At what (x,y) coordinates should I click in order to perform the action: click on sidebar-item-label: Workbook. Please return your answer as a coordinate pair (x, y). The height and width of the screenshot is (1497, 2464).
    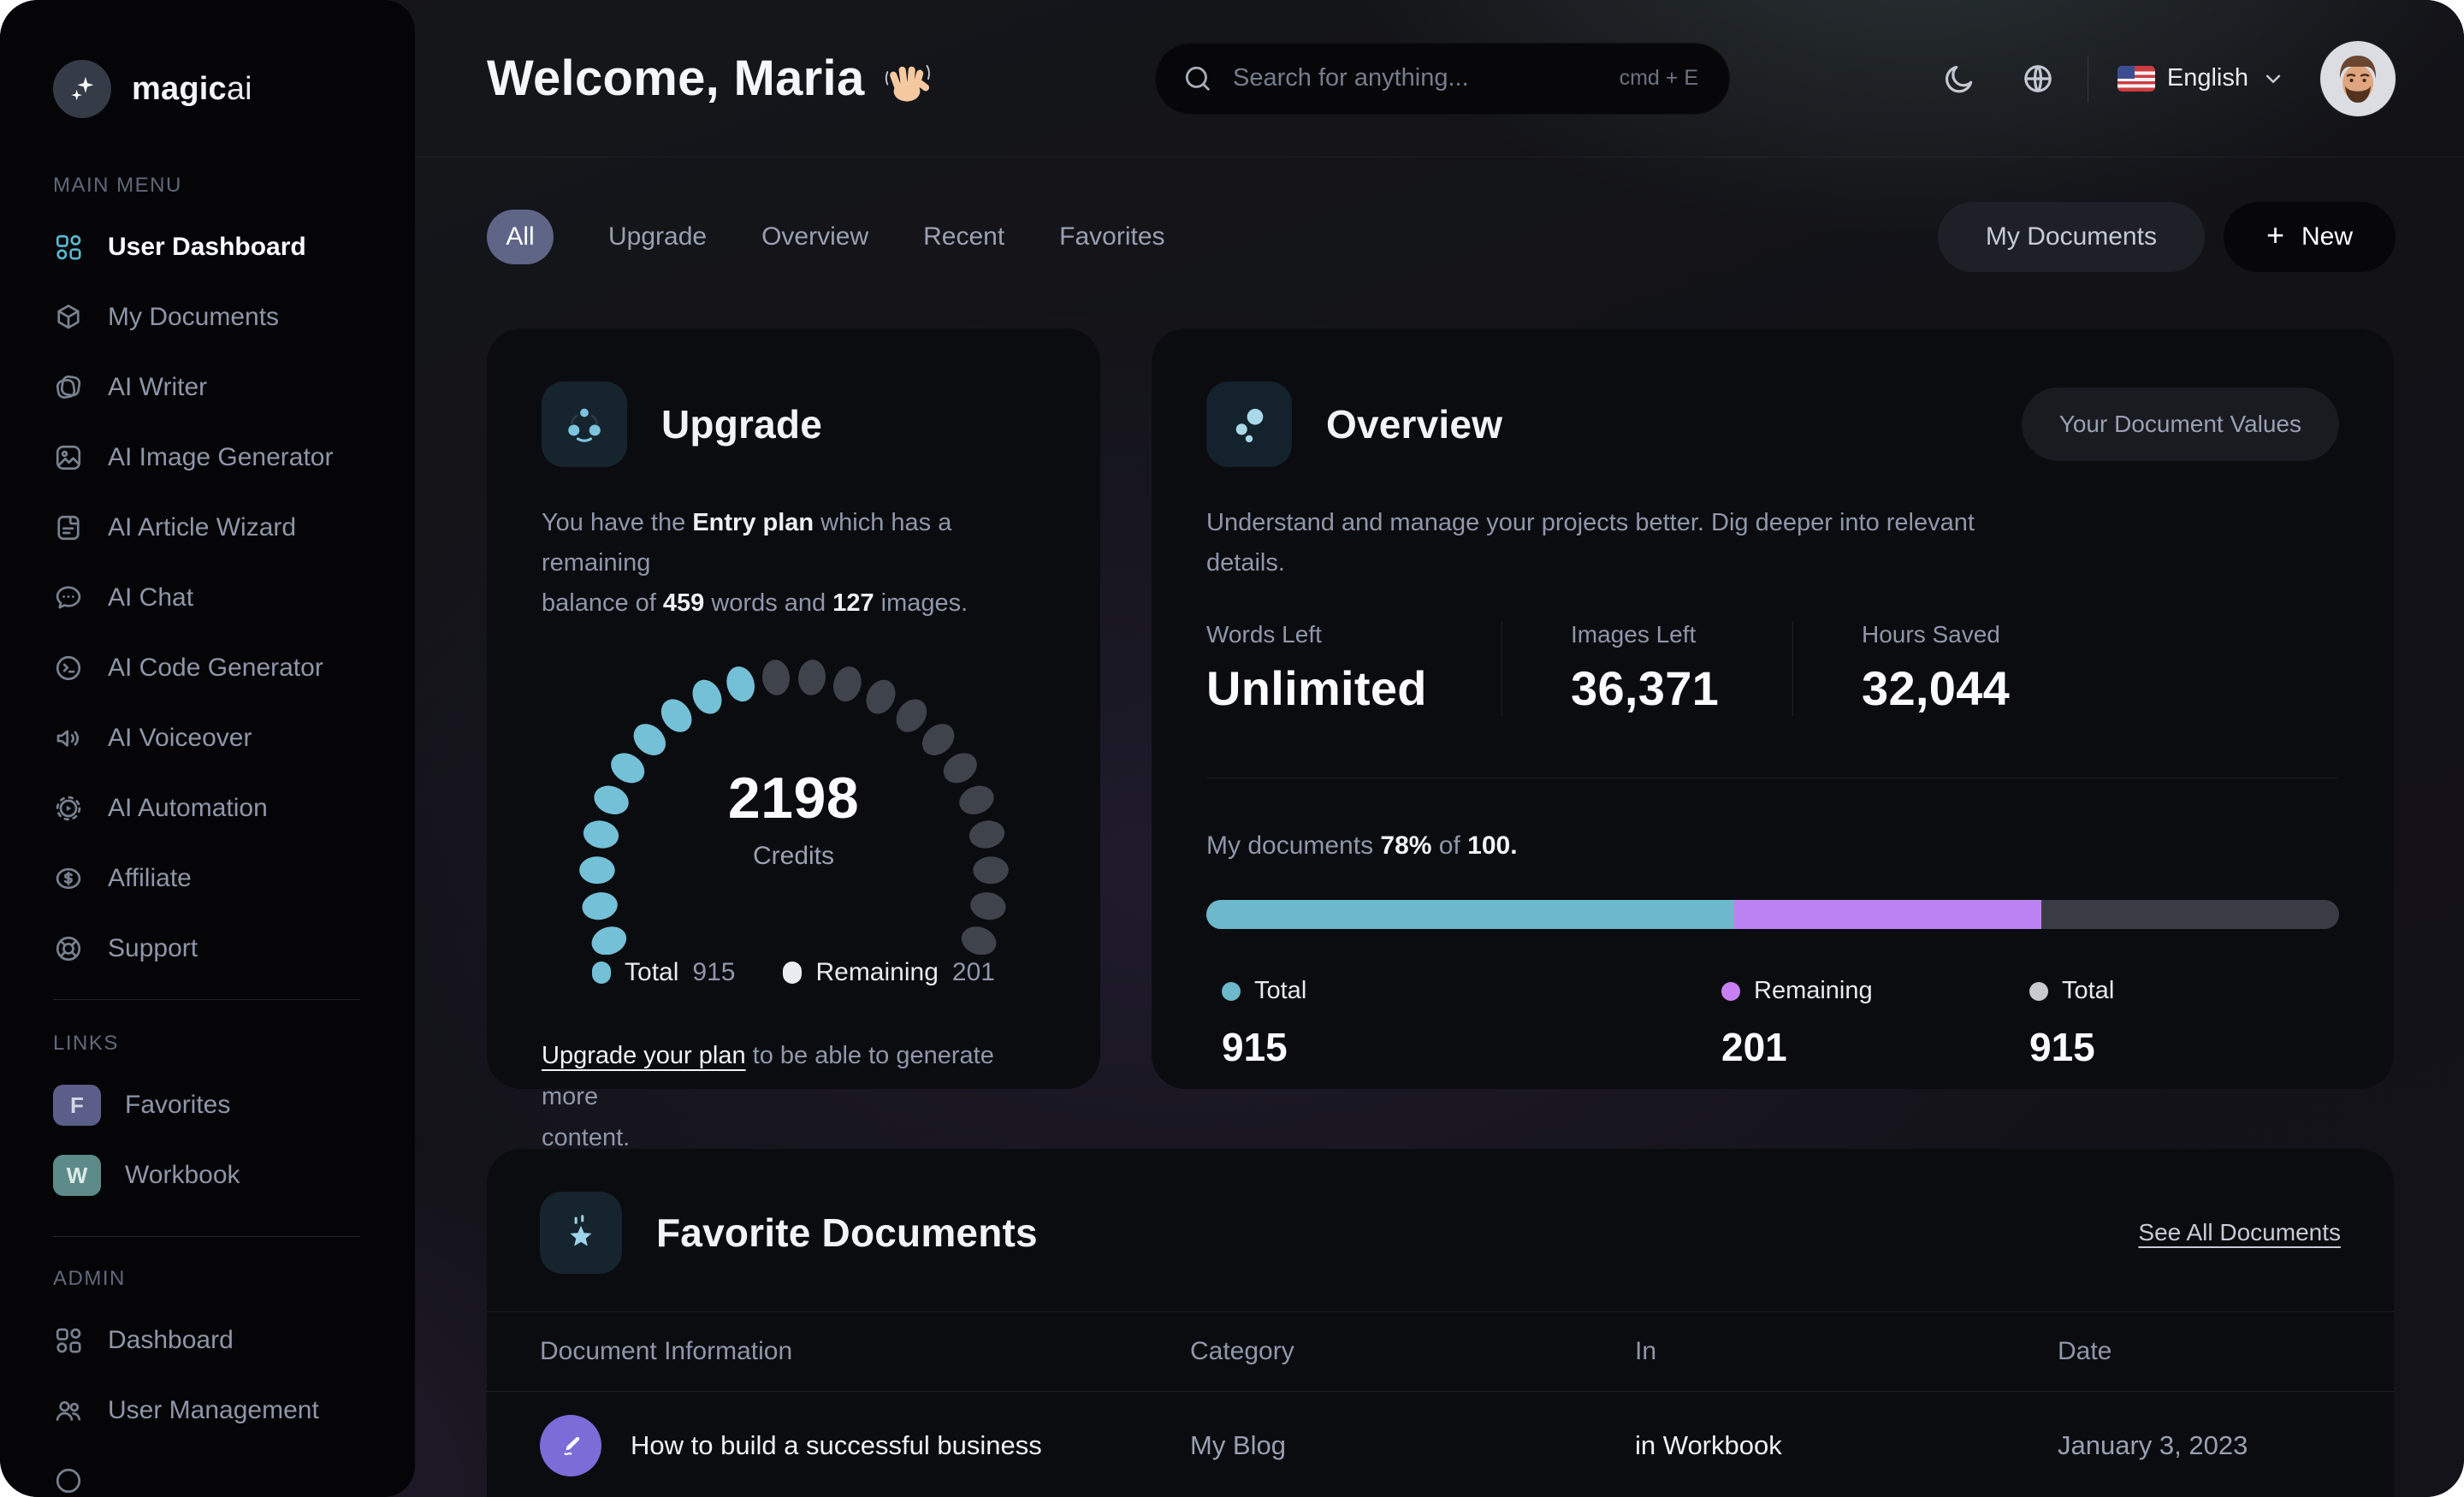
    Looking at the image, I should click on (182, 1175).